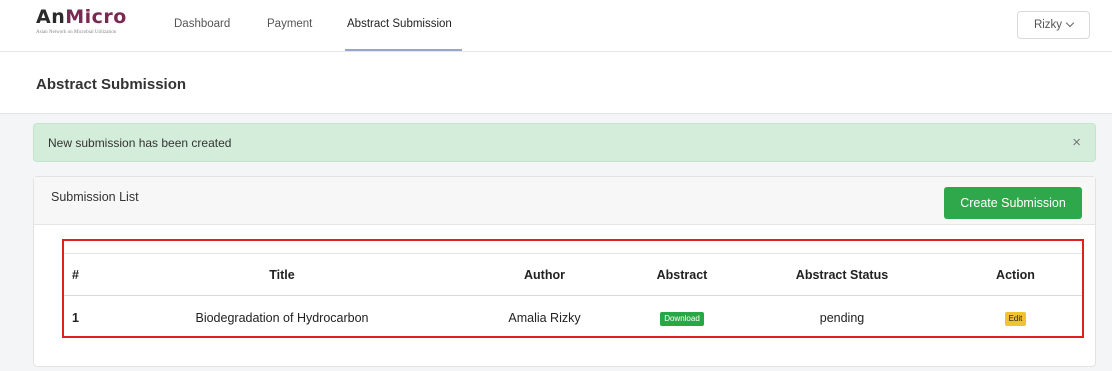  What do you see at coordinates (95, 197) in the screenshot?
I see `card-title: Submission List` at bounding box center [95, 197].